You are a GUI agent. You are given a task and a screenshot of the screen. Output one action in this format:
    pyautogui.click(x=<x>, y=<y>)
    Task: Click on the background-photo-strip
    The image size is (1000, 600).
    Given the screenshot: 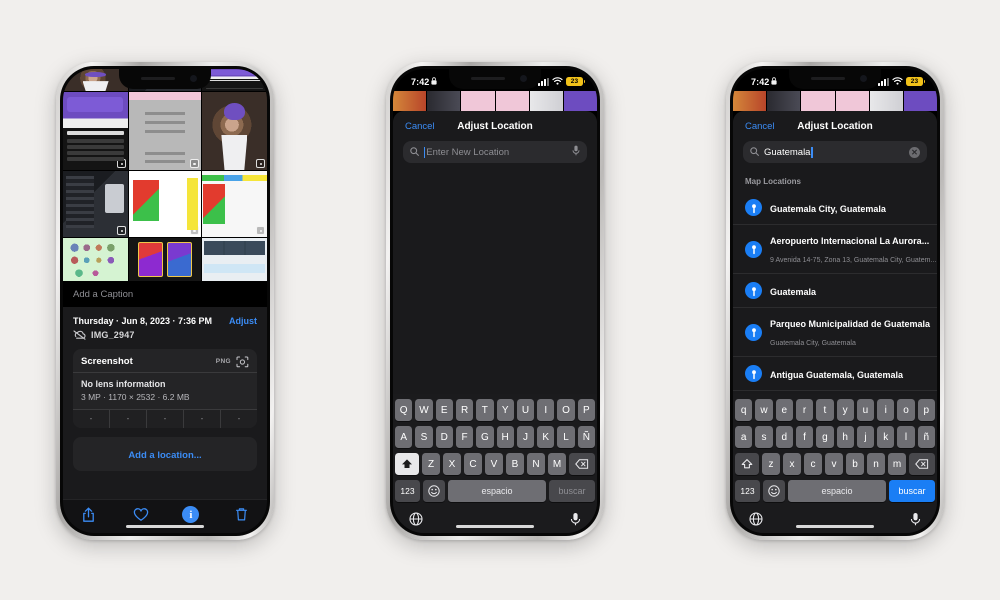 What is the action you would take?
    pyautogui.click(x=835, y=101)
    